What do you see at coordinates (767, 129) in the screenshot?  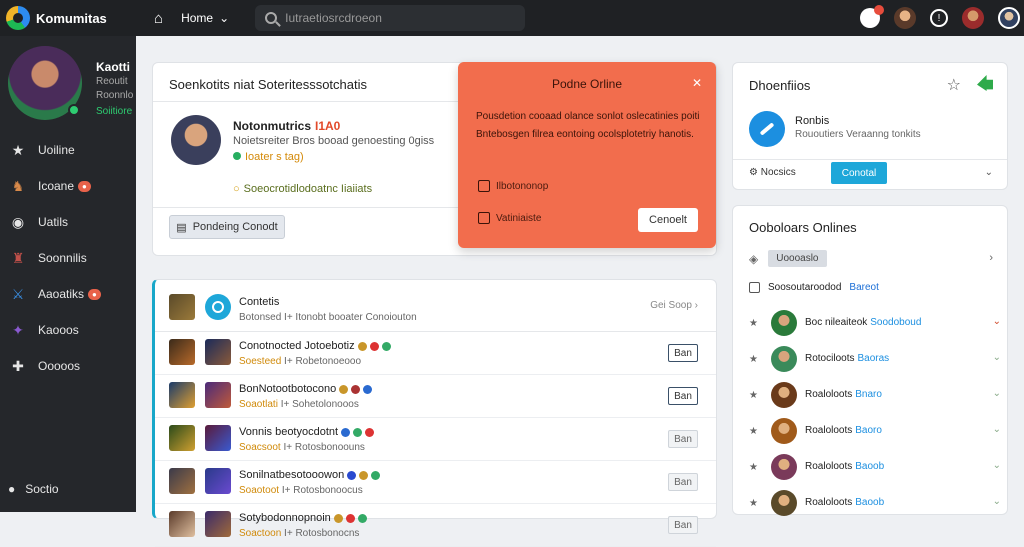 I see `brand-icon` at bounding box center [767, 129].